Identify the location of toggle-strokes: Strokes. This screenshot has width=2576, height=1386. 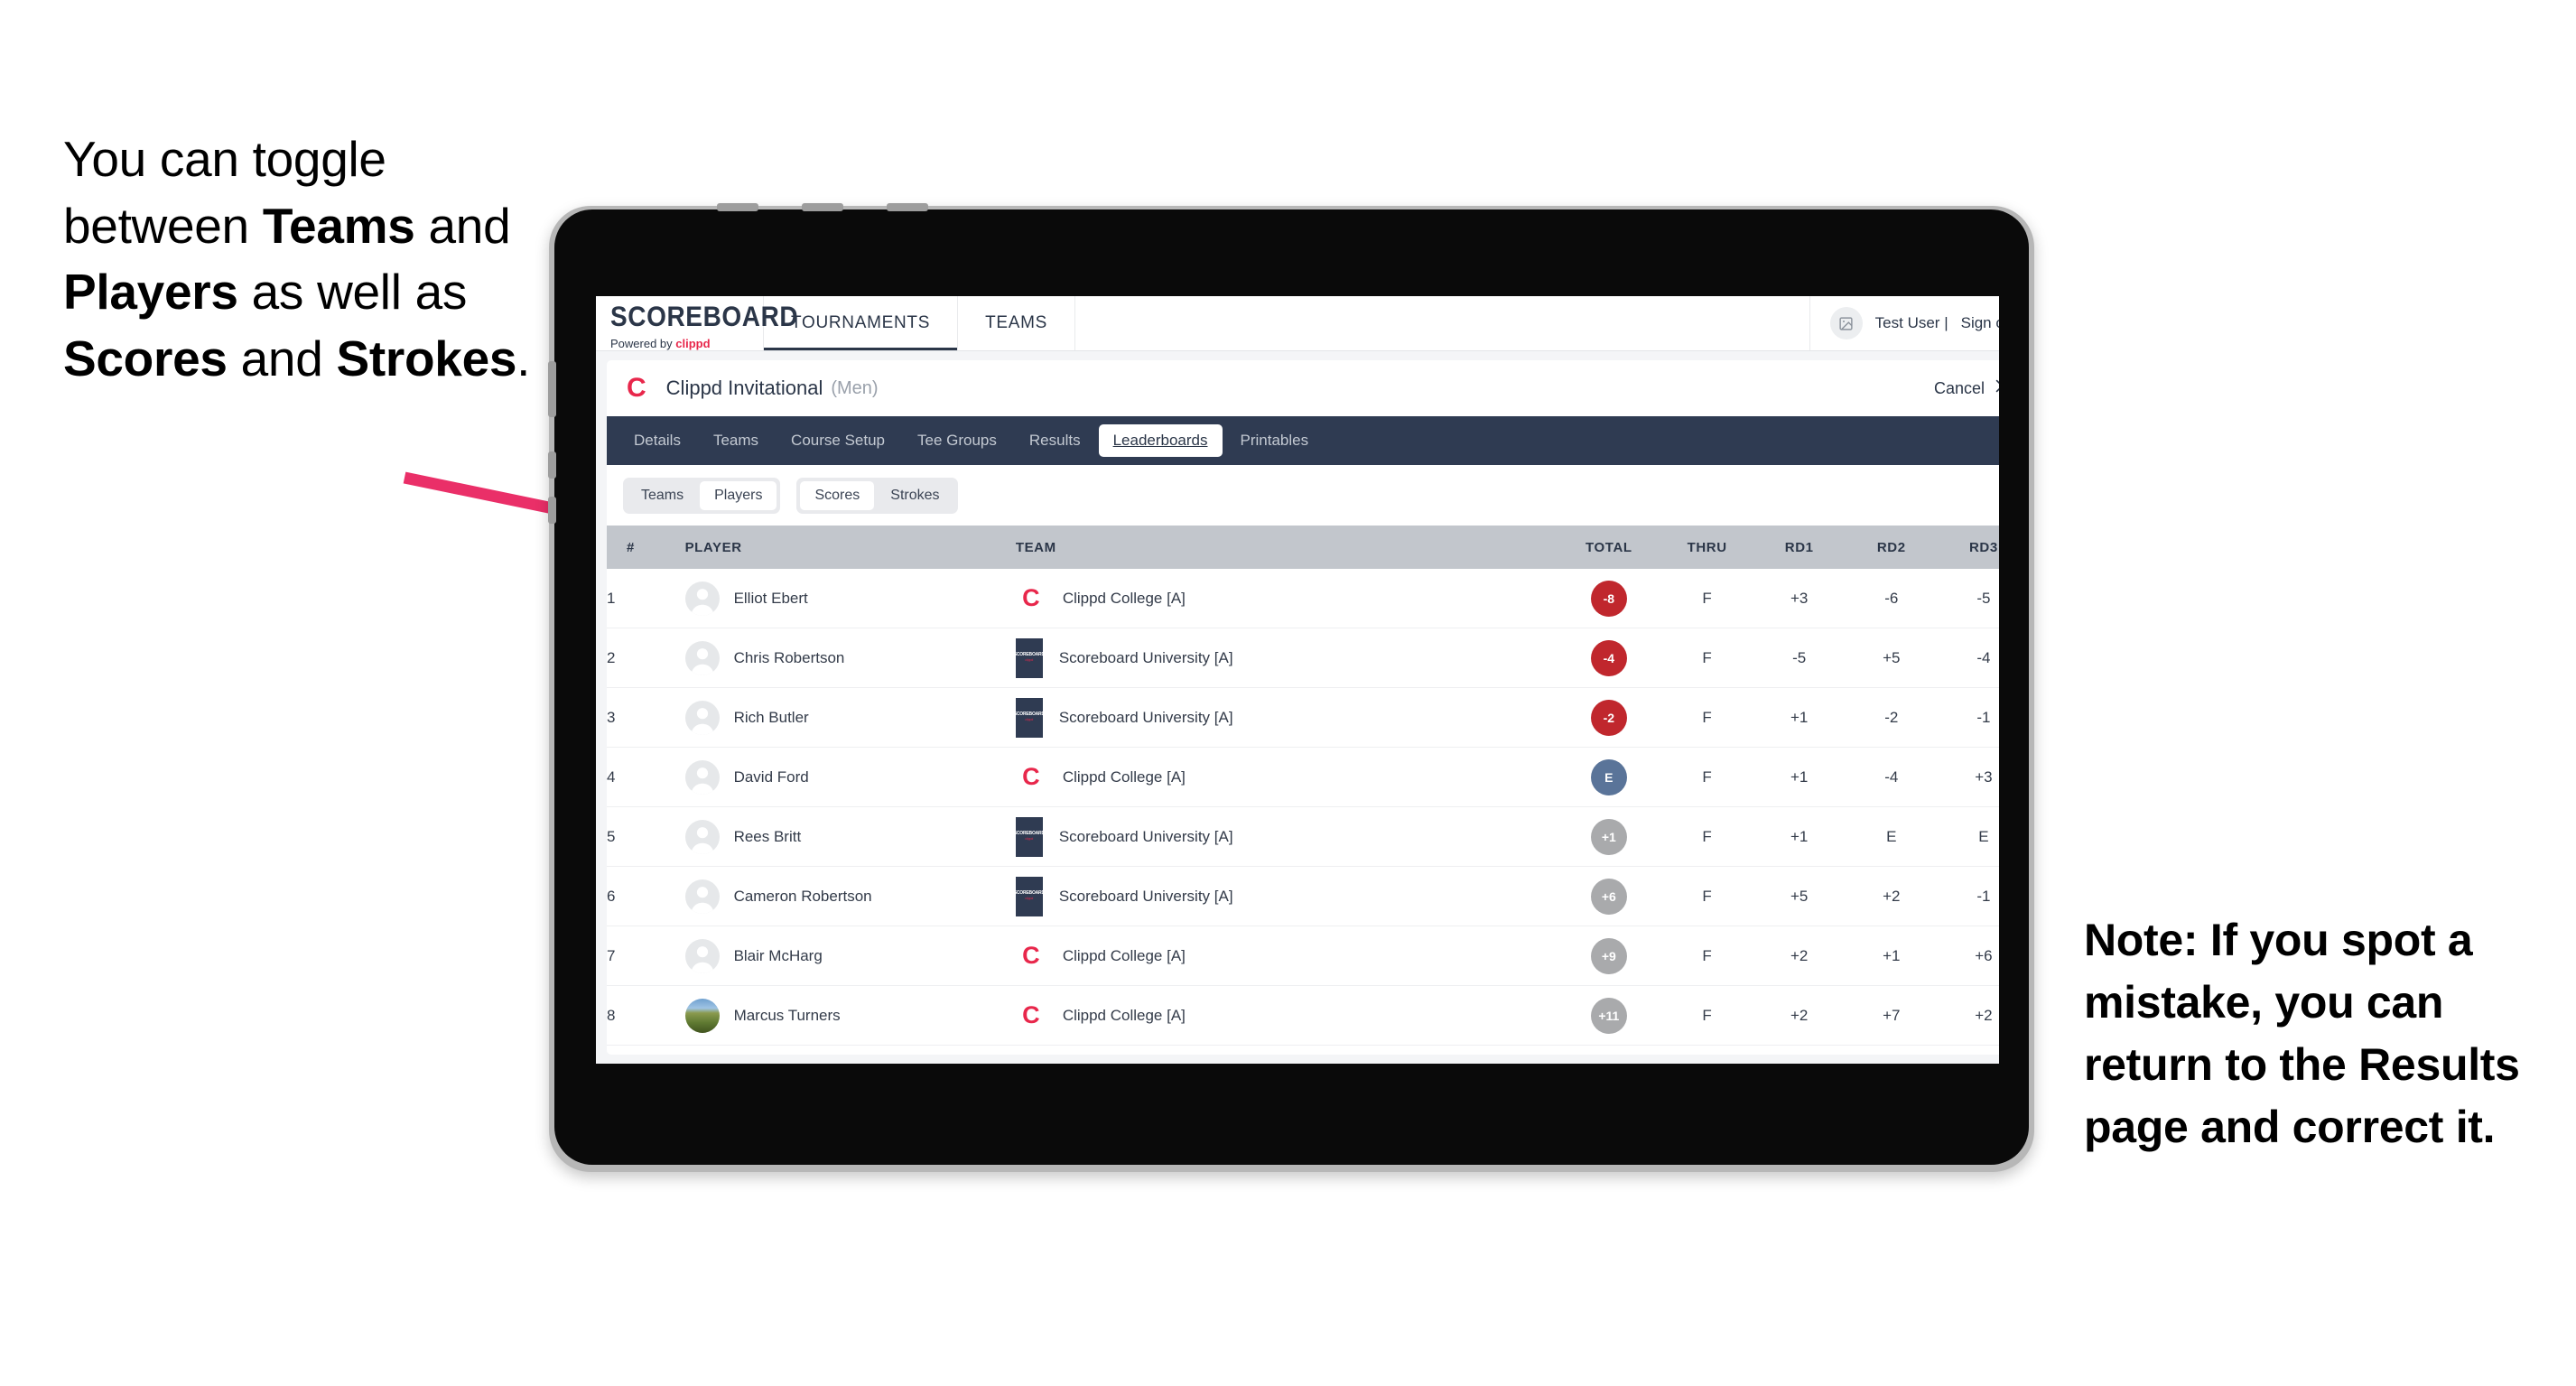
(914, 495).